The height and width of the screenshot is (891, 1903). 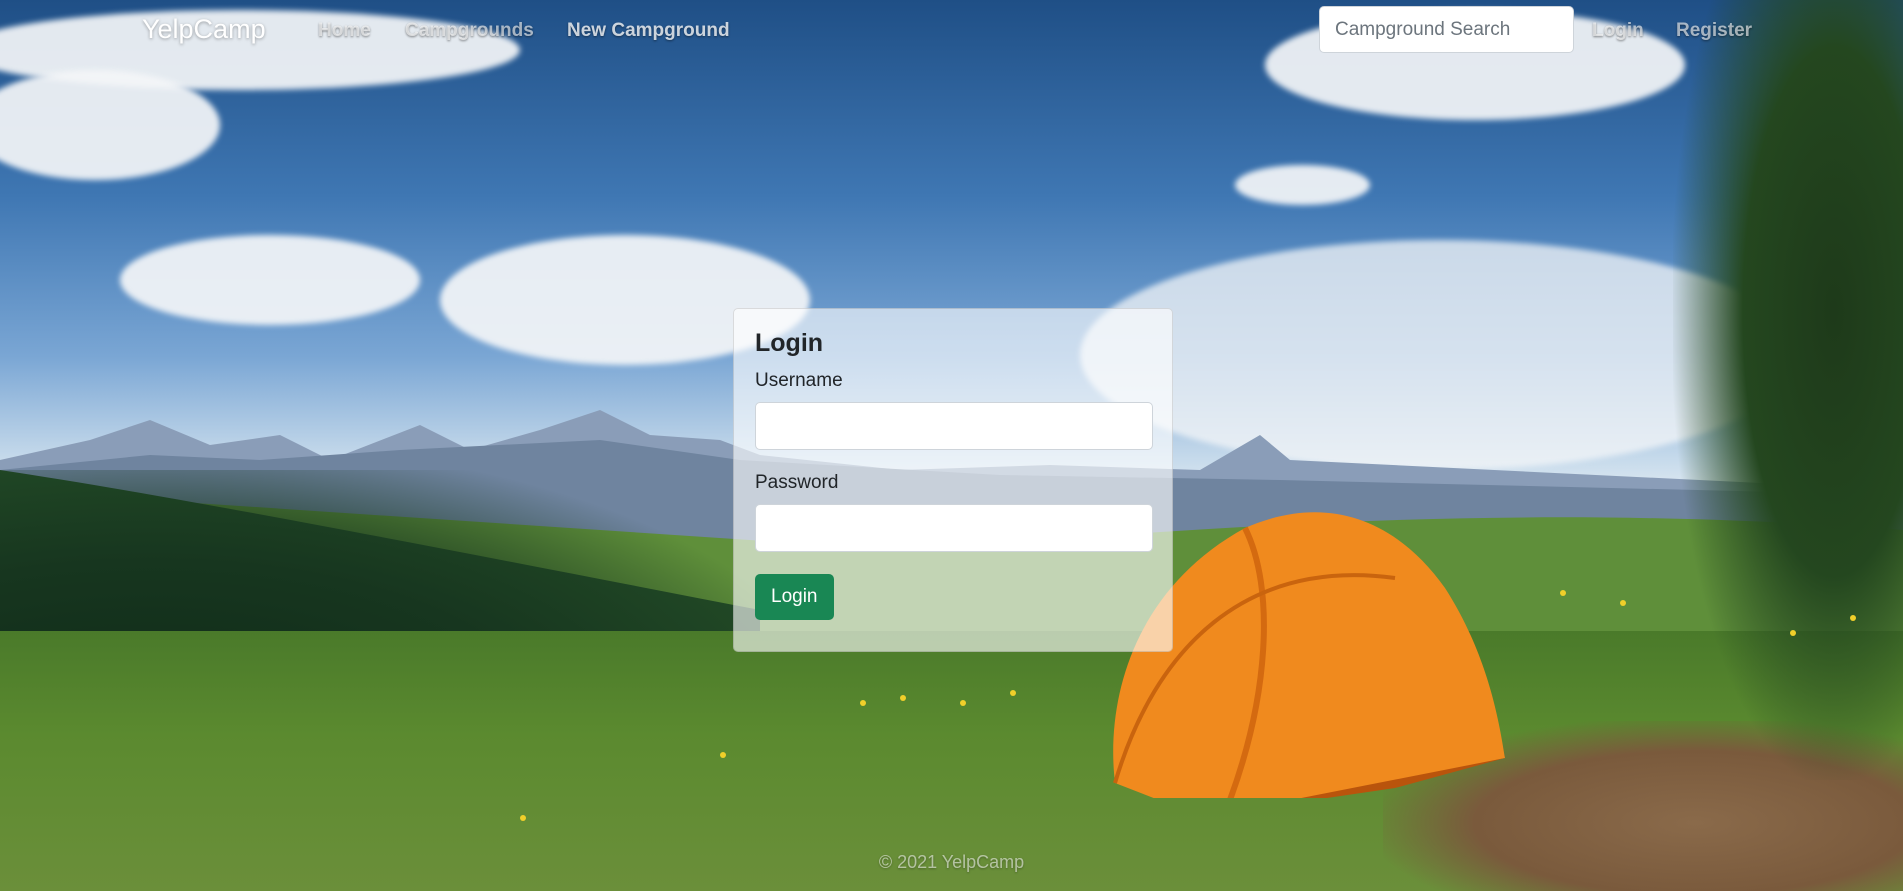 What do you see at coordinates (951, 862) in the screenshot?
I see `footer-copyright: © 2021 YelpCamp` at bounding box center [951, 862].